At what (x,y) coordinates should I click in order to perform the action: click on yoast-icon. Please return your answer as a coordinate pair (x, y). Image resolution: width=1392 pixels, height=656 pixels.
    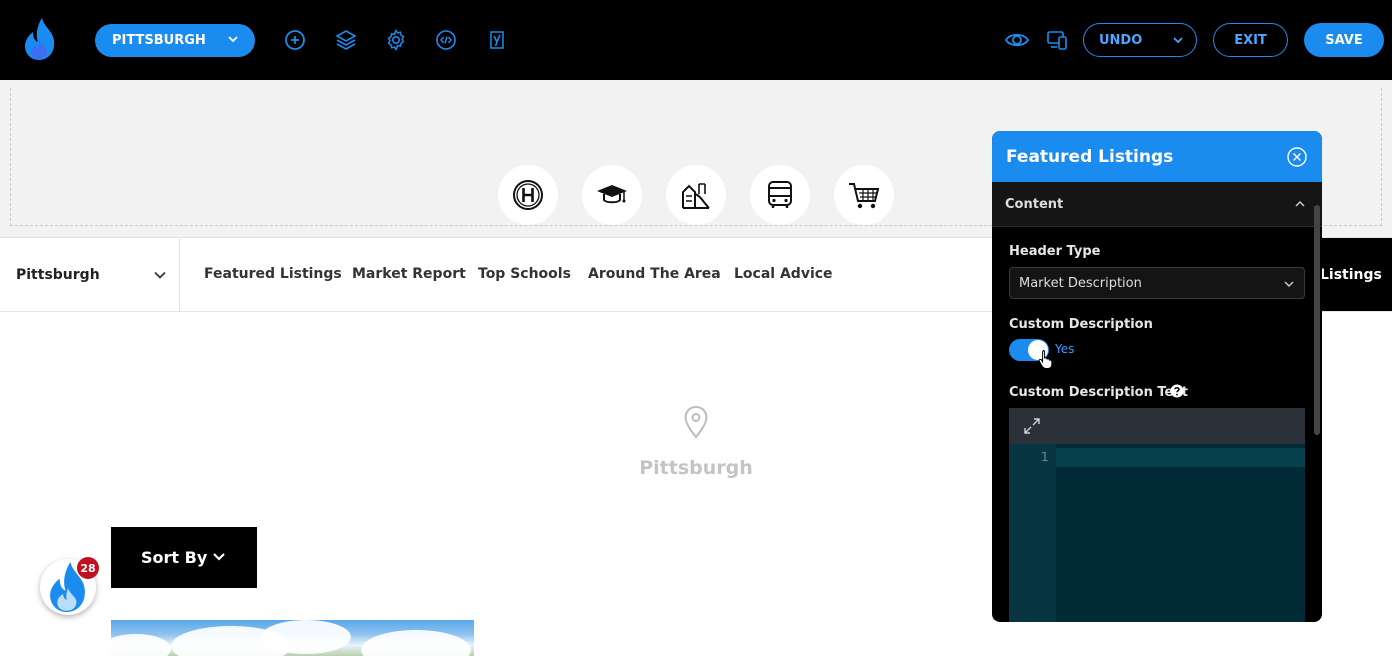
    Looking at the image, I should click on (497, 40).